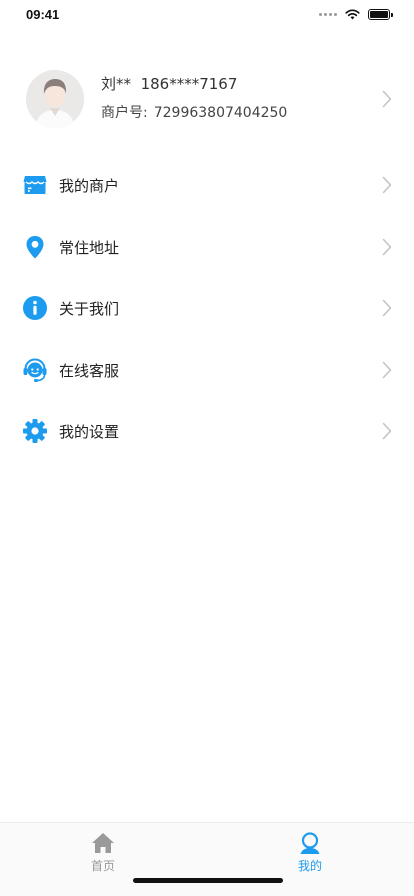 The width and height of the screenshot is (414, 896). What do you see at coordinates (89, 370) in the screenshot?
I see `menu-label: 在线客服` at bounding box center [89, 370].